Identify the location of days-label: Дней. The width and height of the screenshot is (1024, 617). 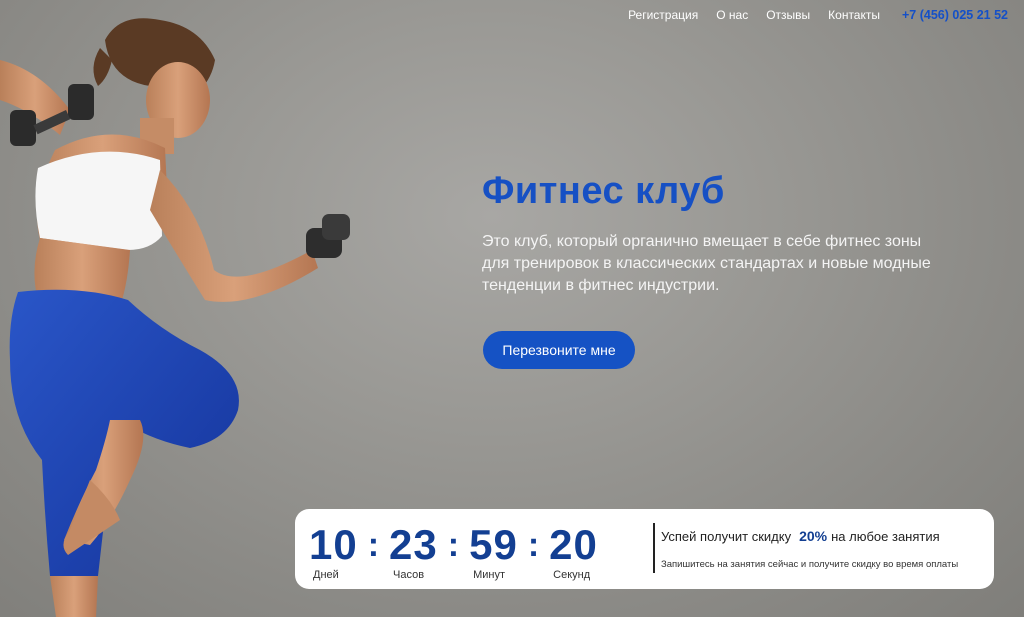
(326, 575).